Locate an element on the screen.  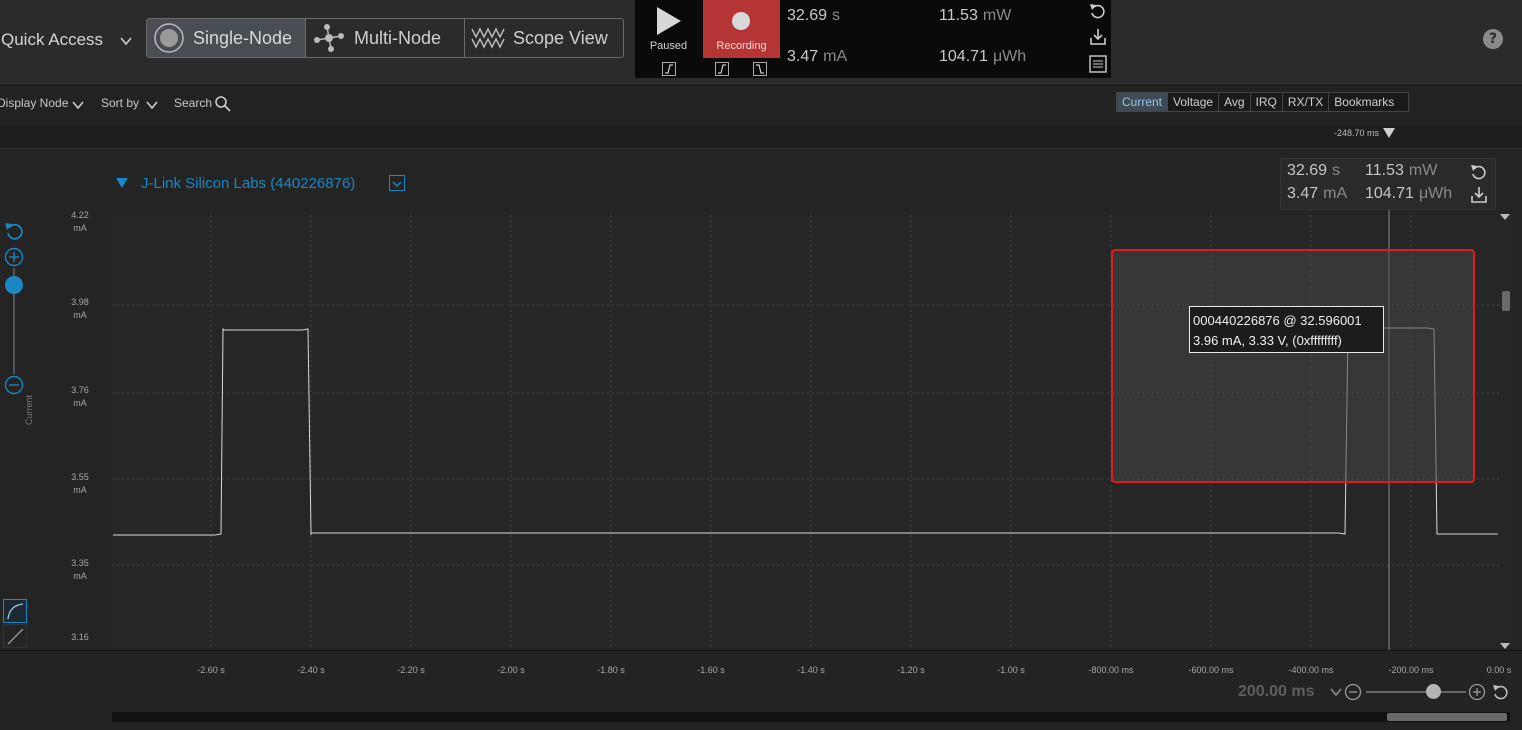
node-stats-panel: 32.69 s 3.47 mA 11.53 mW 104.71 μWh is located at coordinates (1388, 184).